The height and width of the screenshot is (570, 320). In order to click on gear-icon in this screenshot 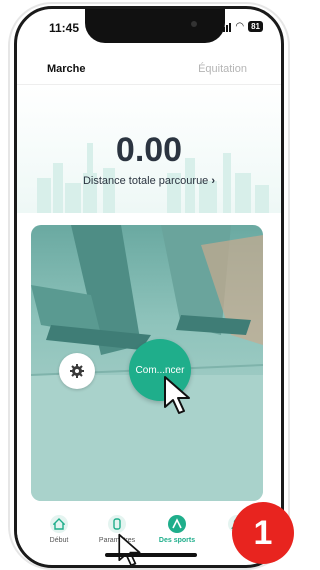, I will do `click(77, 371)`.